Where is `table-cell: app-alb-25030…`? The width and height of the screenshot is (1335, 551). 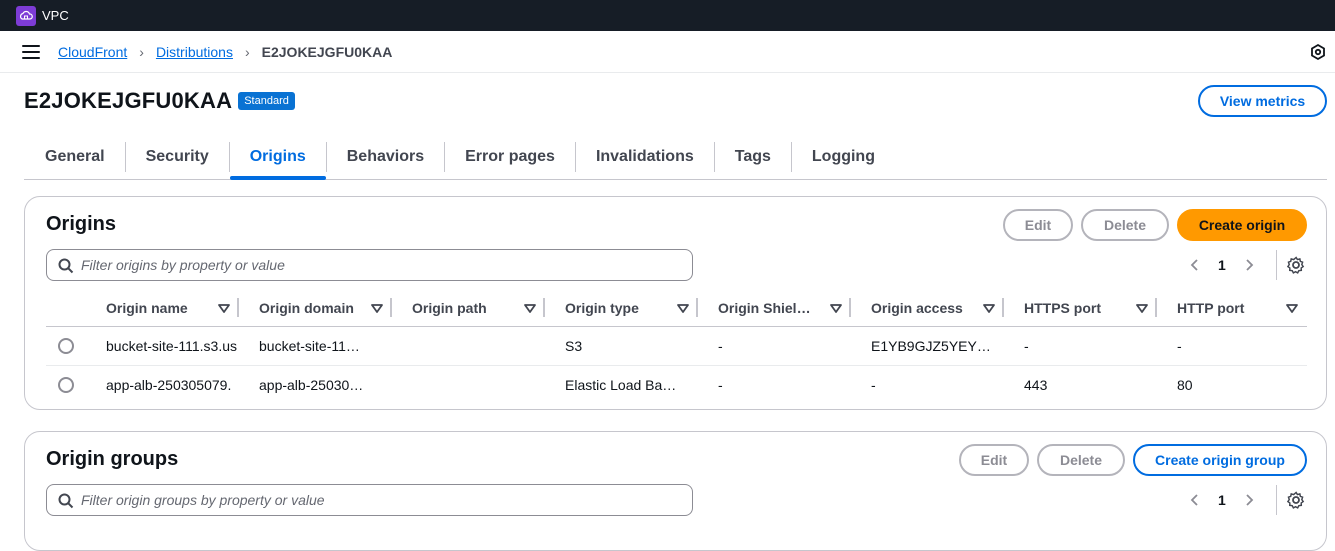 table-cell: app-alb-25030… is located at coordinates (311, 385).